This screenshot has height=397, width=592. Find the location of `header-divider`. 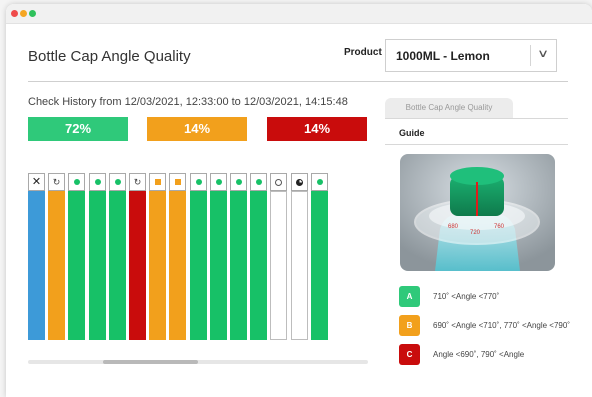

header-divider is located at coordinates (298, 81).